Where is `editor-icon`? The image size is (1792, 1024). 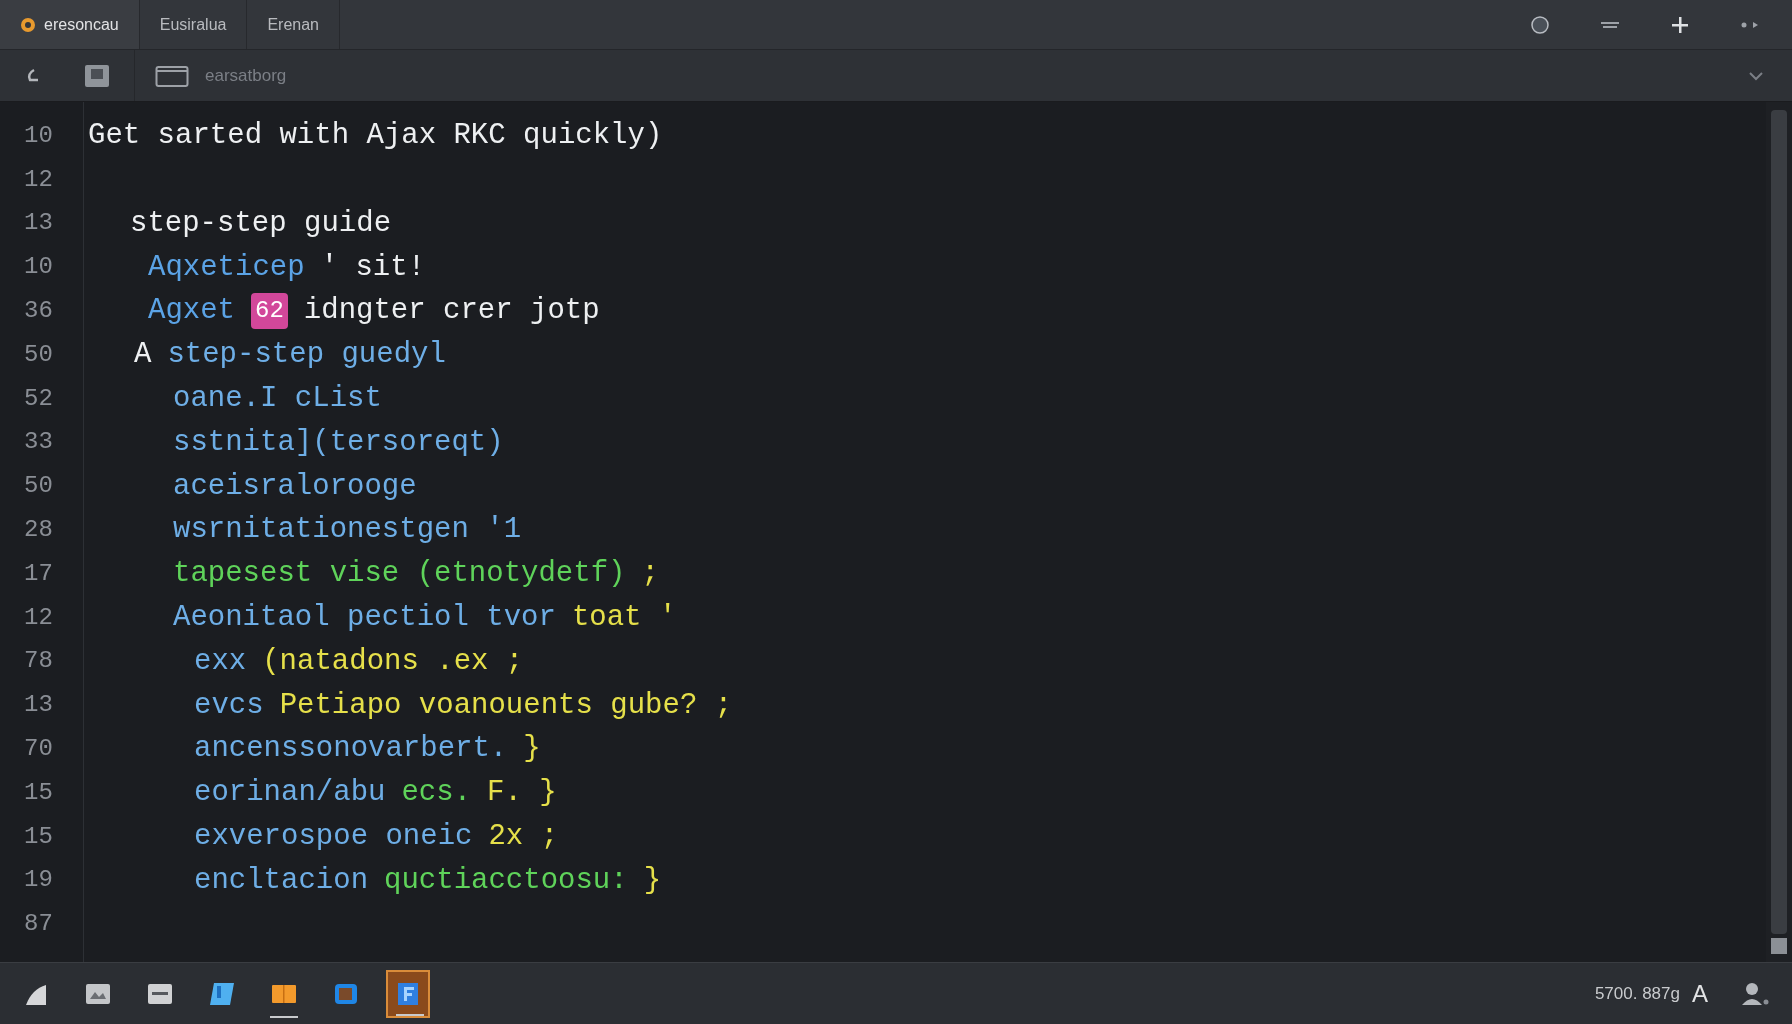
editor-icon is located at coordinates (408, 993).